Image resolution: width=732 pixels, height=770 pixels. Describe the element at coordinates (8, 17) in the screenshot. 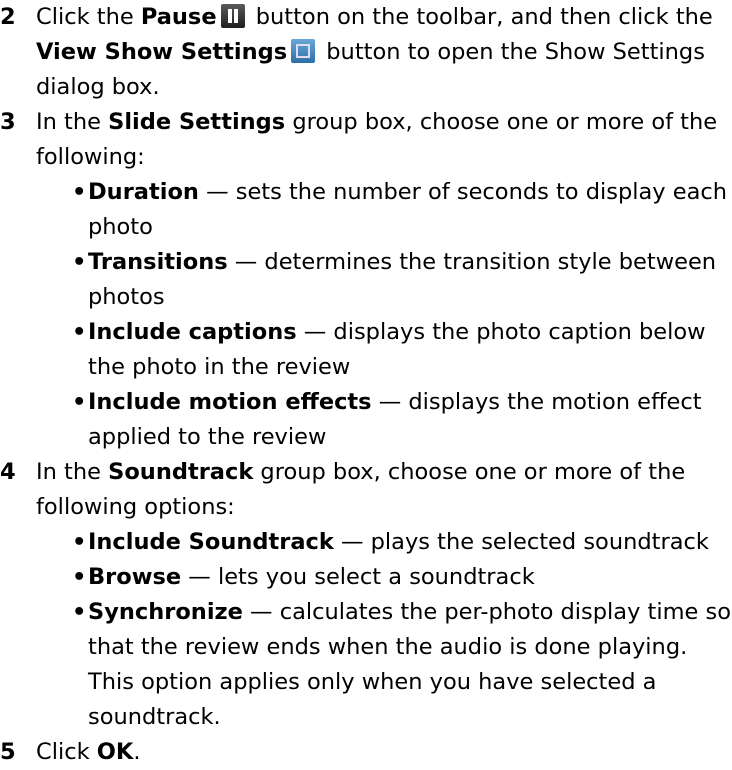

I see `step-number: 2` at that location.